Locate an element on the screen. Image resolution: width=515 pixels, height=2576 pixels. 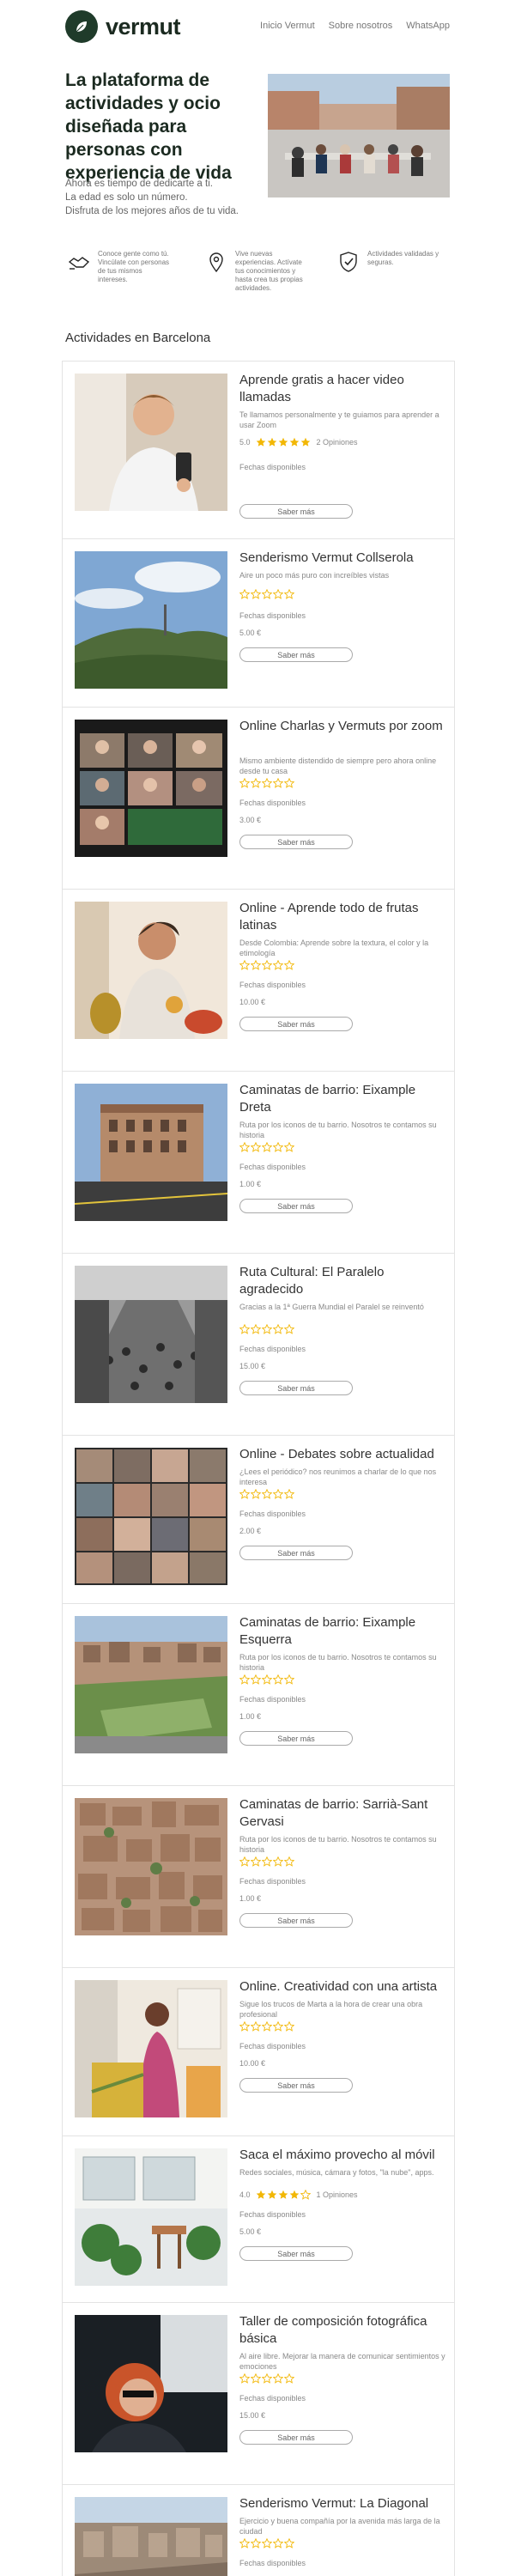
rating-reviews-count: 1 Opiniones is located at coordinates (337, 2194).